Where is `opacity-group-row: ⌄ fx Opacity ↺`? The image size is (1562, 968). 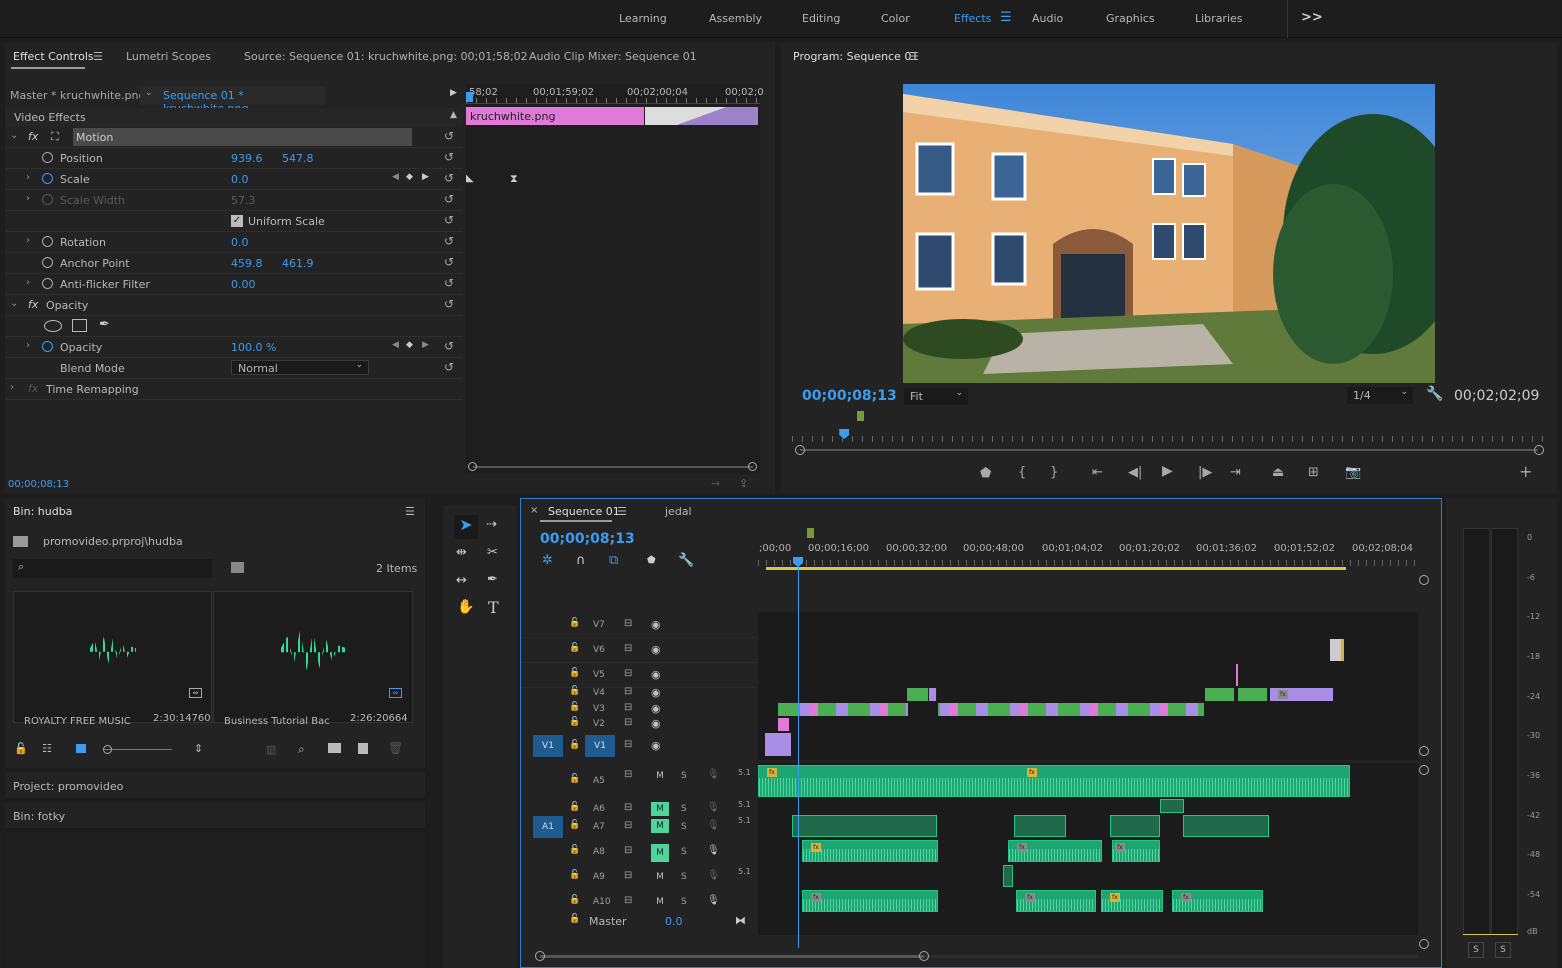
opacity-group-row: ⌄ fx Opacity ↺ is located at coordinates (234, 305).